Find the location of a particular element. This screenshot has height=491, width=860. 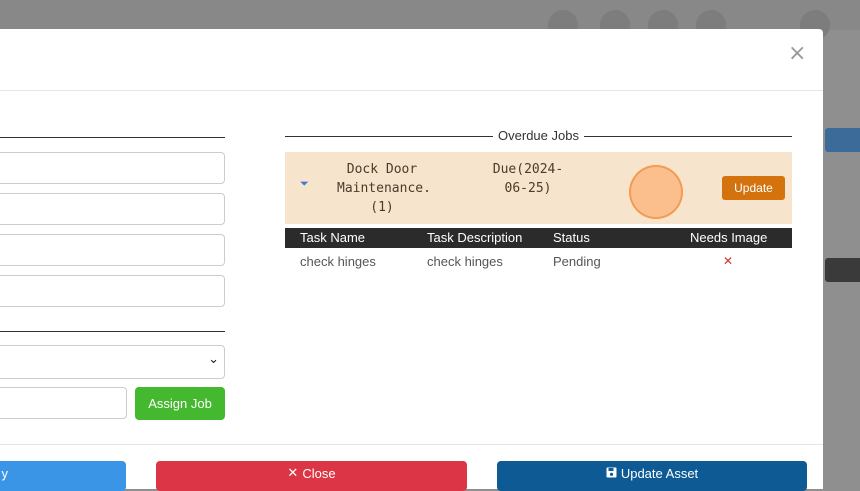

overdue-jobs-title: Overdue Jobs is located at coordinates (538, 135).